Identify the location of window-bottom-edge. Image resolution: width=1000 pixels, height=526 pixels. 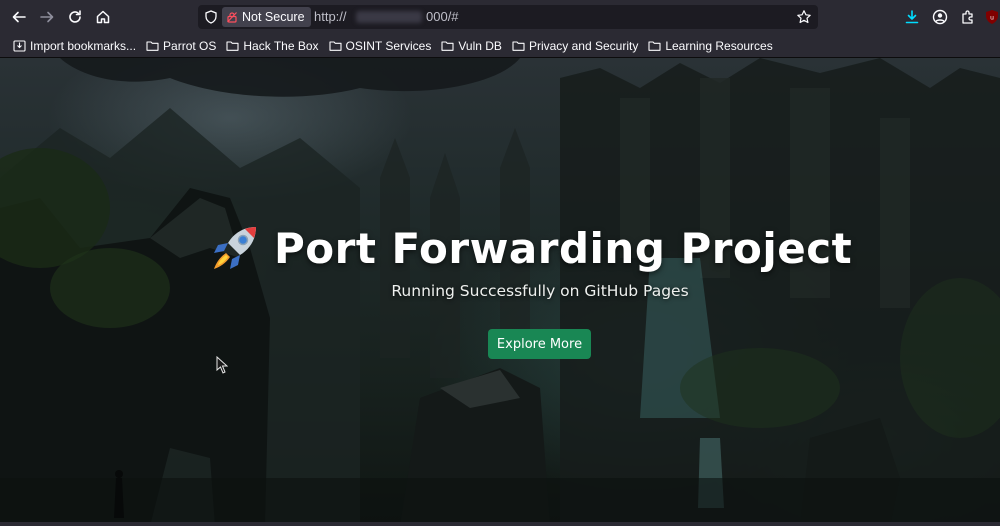
(500, 524).